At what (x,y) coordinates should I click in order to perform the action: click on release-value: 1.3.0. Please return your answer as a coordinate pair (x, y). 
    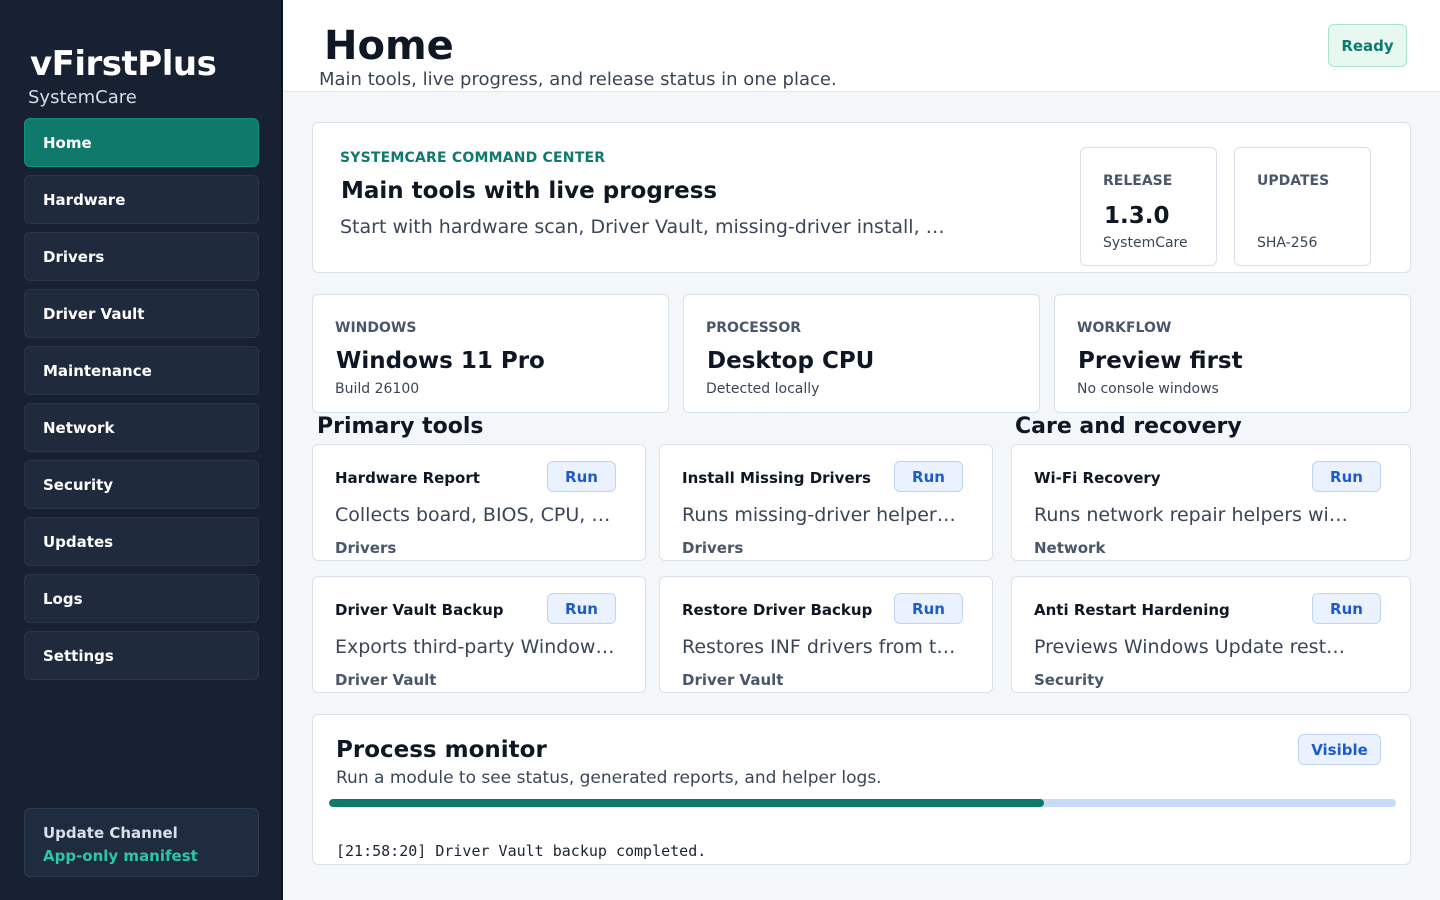
    Looking at the image, I should click on (1137, 216).